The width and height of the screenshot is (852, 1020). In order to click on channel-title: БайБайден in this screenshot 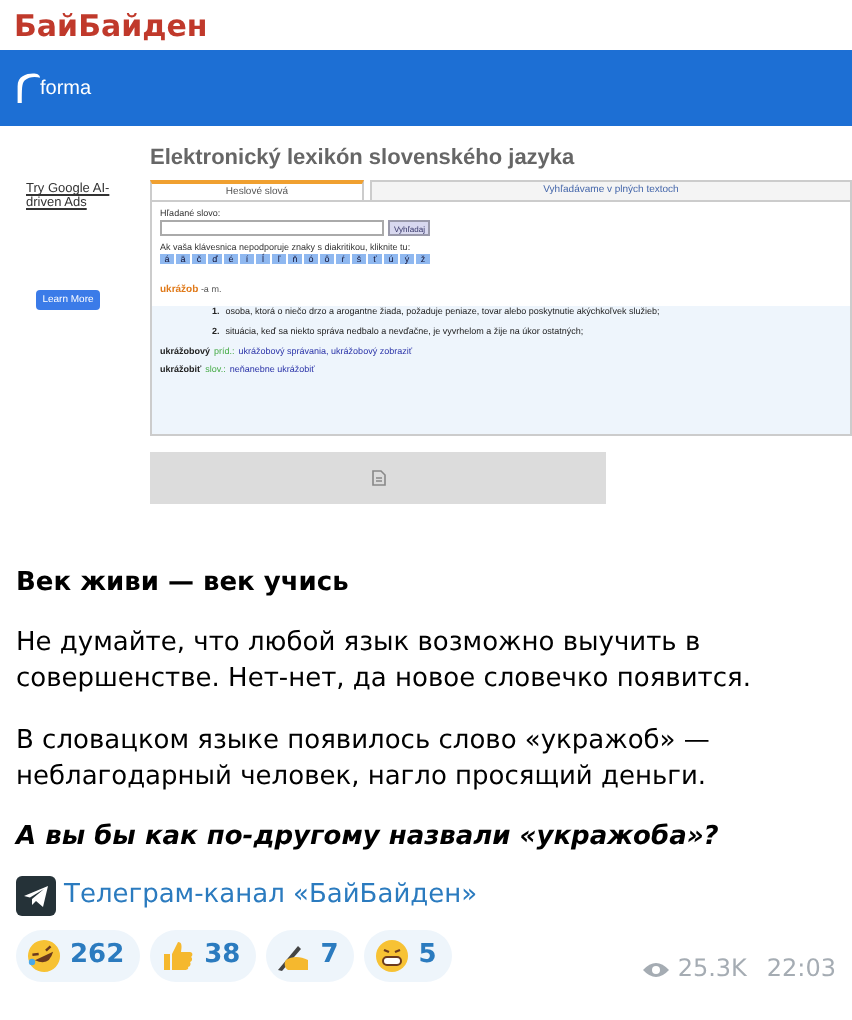, I will do `click(426, 25)`.